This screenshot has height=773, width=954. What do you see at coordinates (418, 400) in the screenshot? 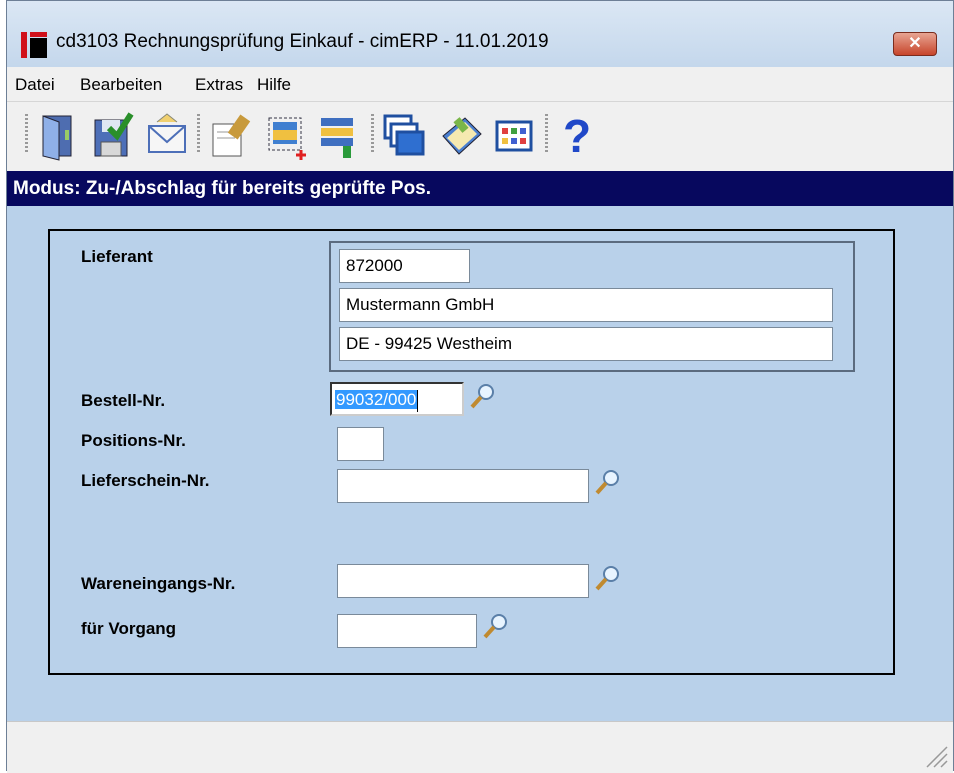
I see `text-caret` at bounding box center [418, 400].